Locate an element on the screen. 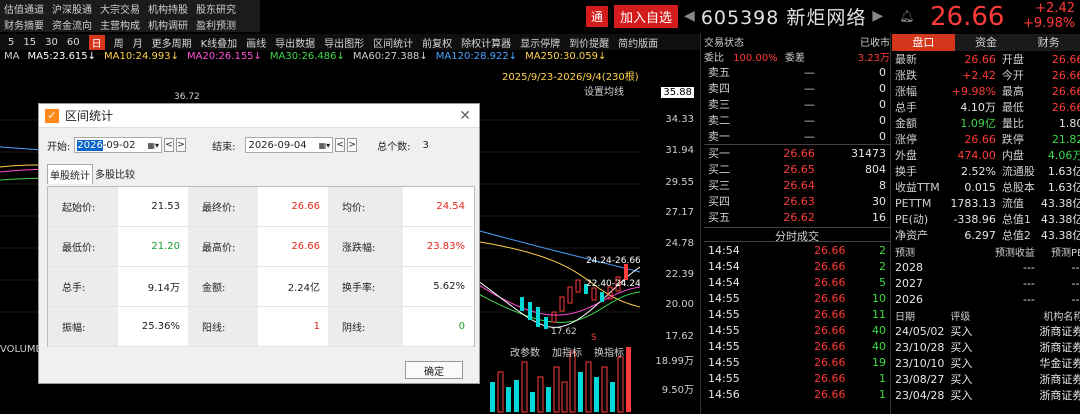  order-book-row: 卖三 — 0 is located at coordinates (797, 104).